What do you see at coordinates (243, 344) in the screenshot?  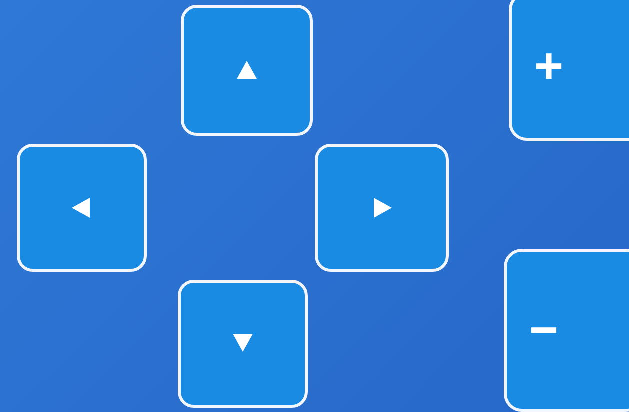 I see `down-arrow-button` at bounding box center [243, 344].